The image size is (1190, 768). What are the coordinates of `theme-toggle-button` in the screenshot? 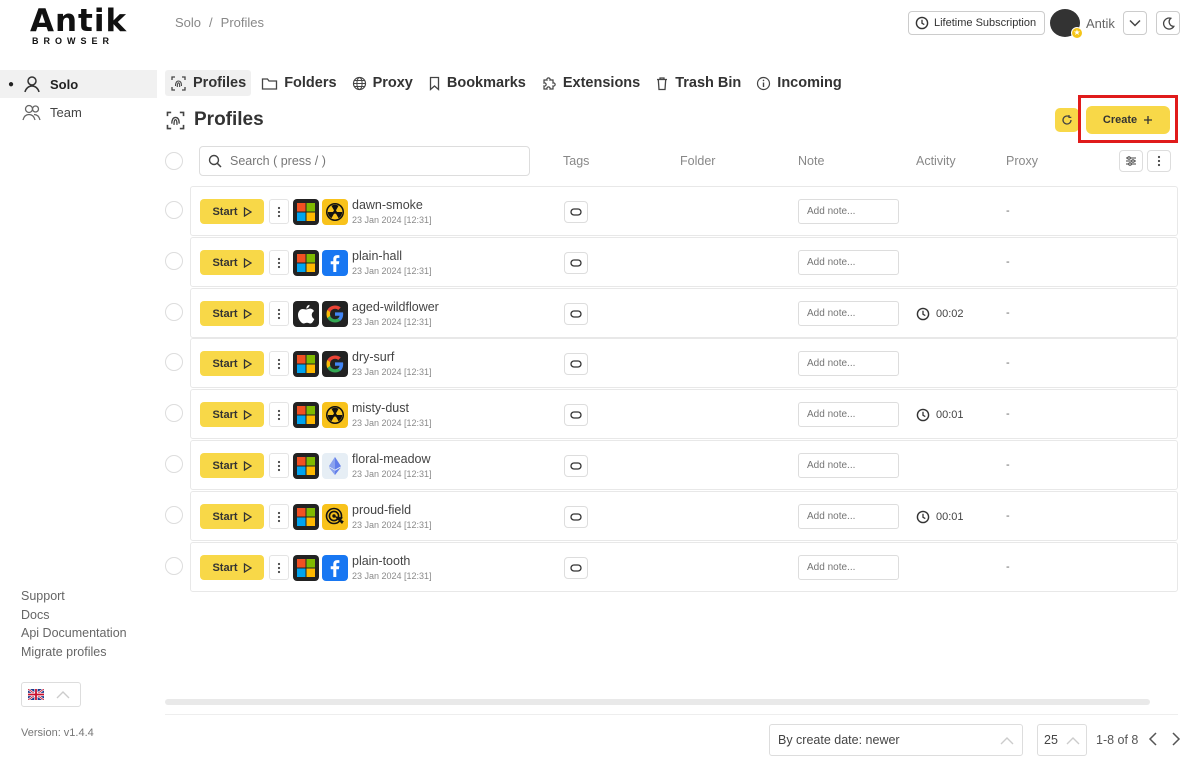 It's located at (1168, 23).